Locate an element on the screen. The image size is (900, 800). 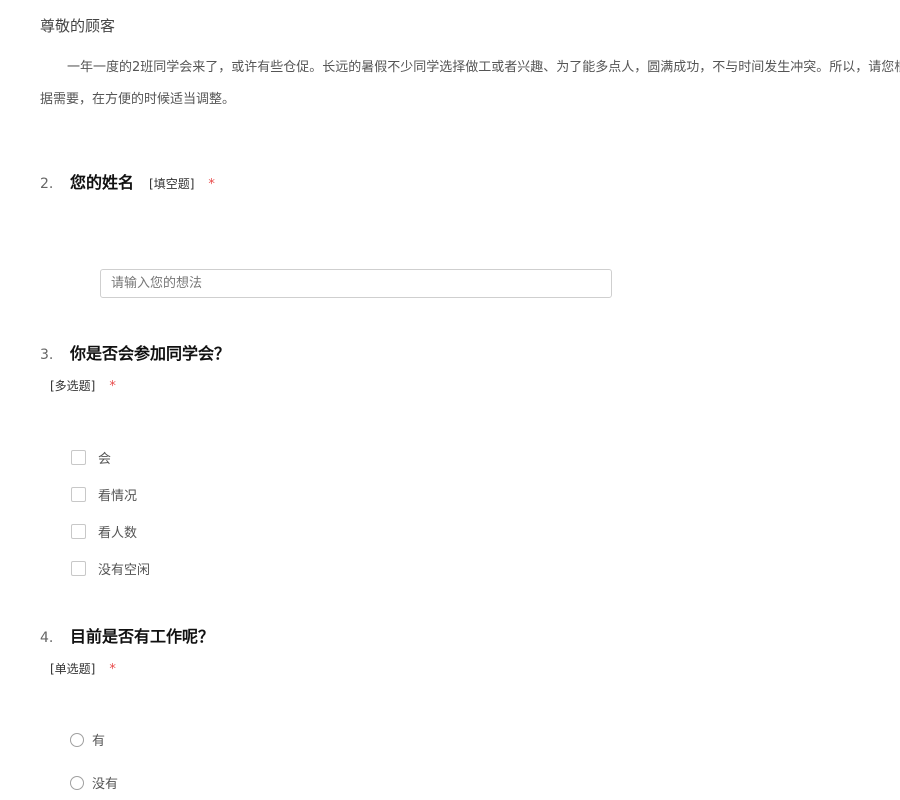
checkbox-option-kanrenshu: 看人数 is located at coordinates (104, 531).